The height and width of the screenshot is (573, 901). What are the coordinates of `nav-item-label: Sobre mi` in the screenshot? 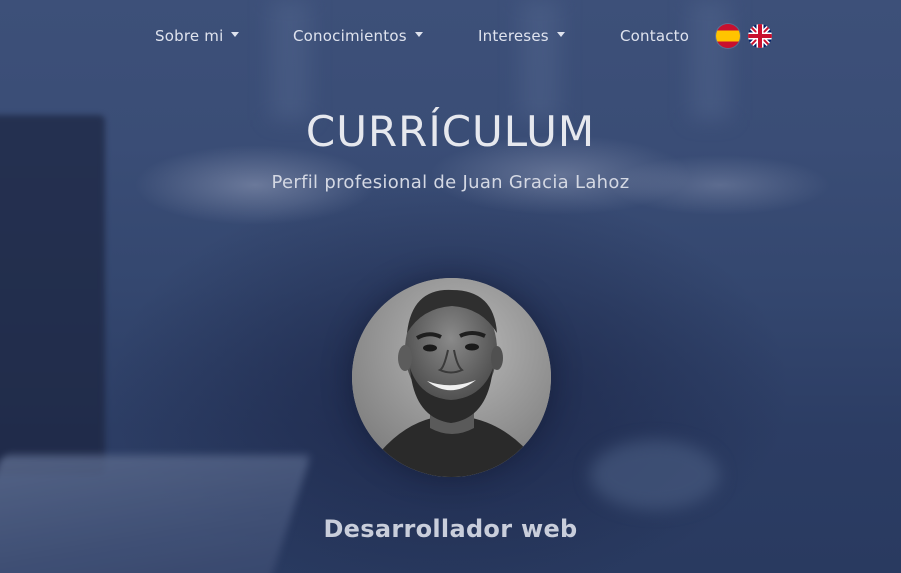 It's located at (189, 36).